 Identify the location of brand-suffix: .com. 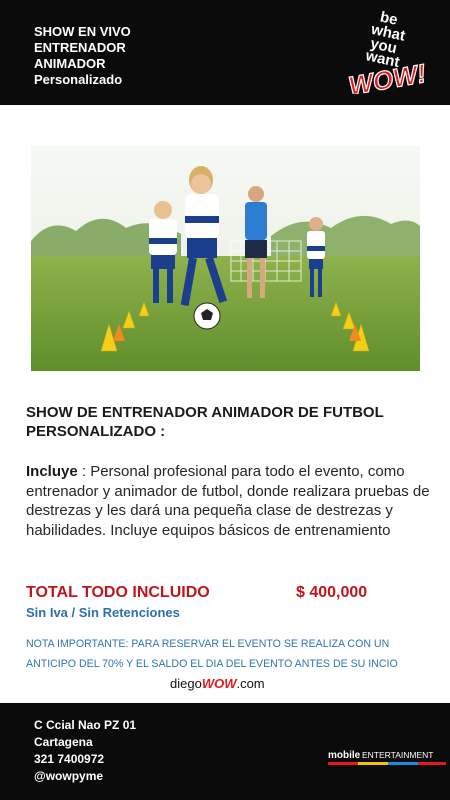
(250, 683).